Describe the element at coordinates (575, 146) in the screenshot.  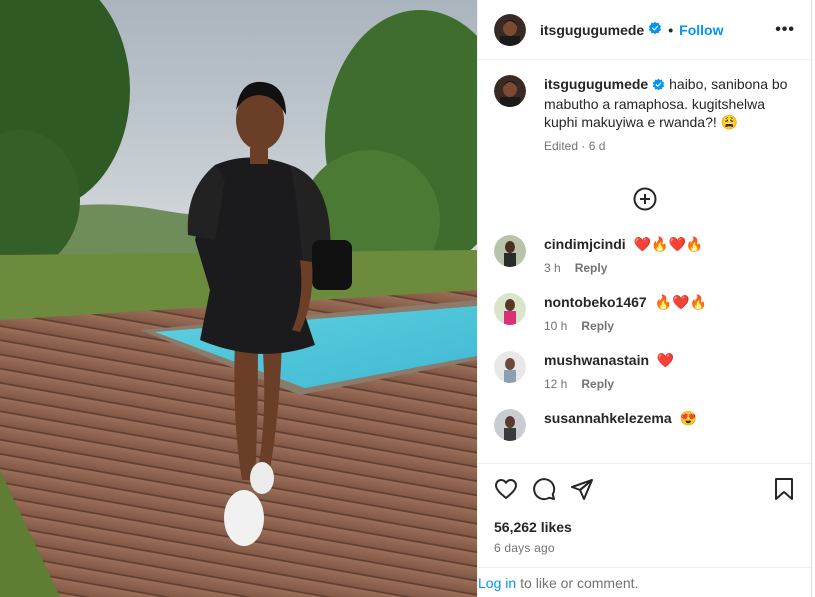
I see `caption-meta: Edited · 6 d` at that location.